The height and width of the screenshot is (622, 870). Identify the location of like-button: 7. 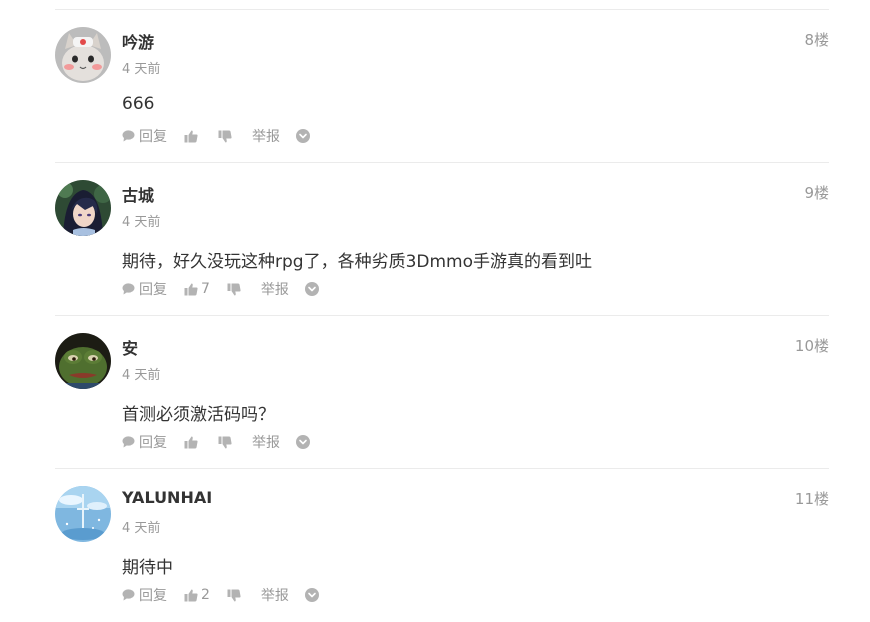
(197, 289).